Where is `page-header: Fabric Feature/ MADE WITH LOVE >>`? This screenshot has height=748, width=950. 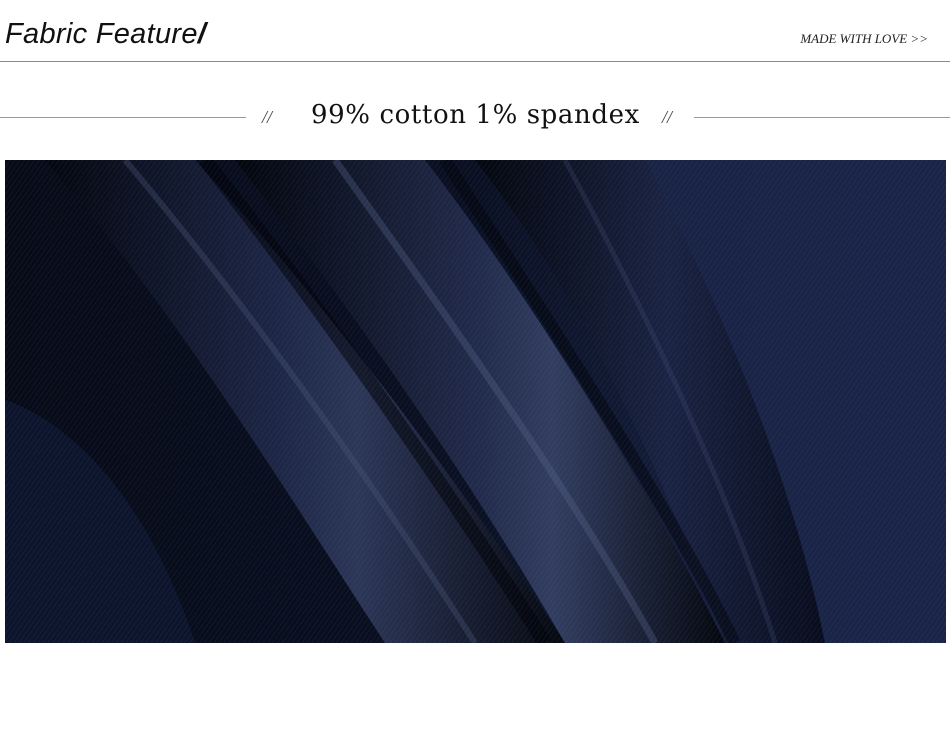 page-header: Fabric Feature/ MADE WITH LOVE >> is located at coordinates (475, 31).